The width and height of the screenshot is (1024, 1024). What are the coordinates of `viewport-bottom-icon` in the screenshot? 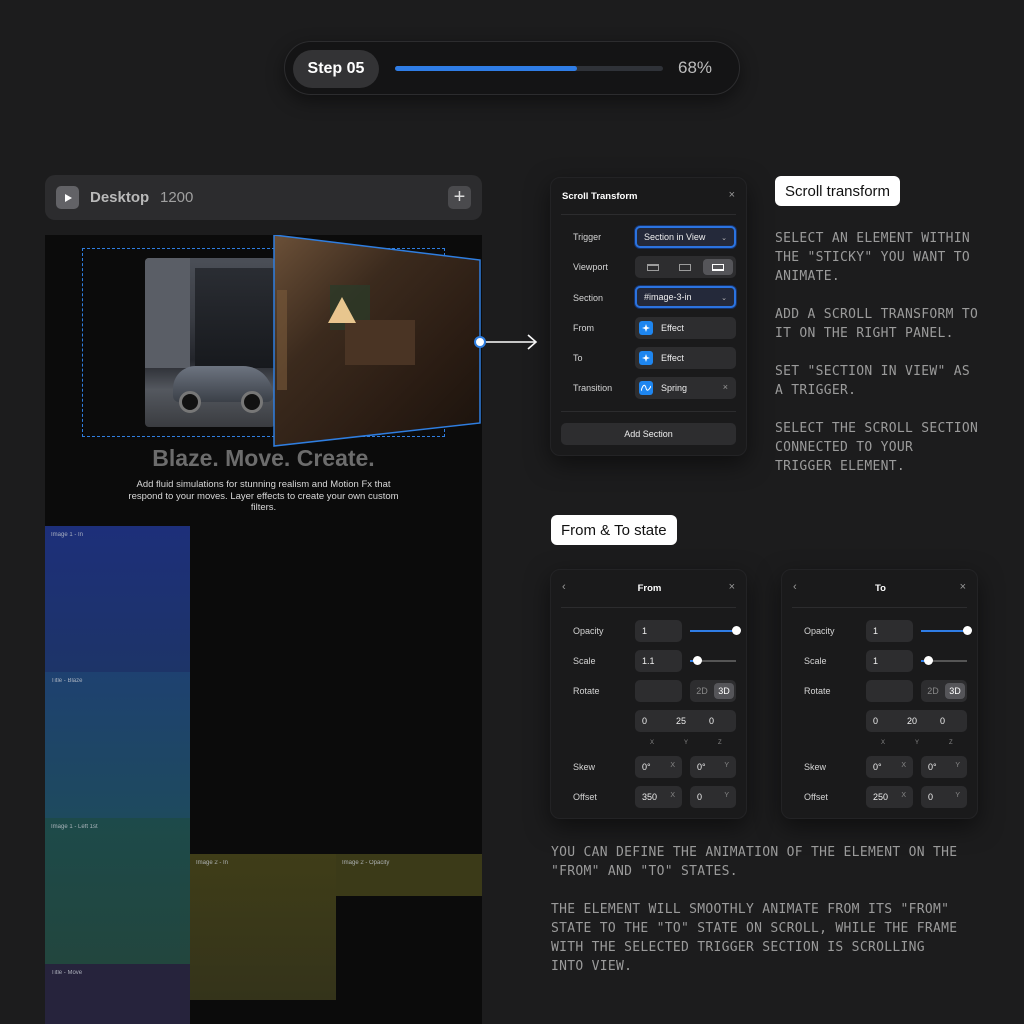 It's located at (718, 267).